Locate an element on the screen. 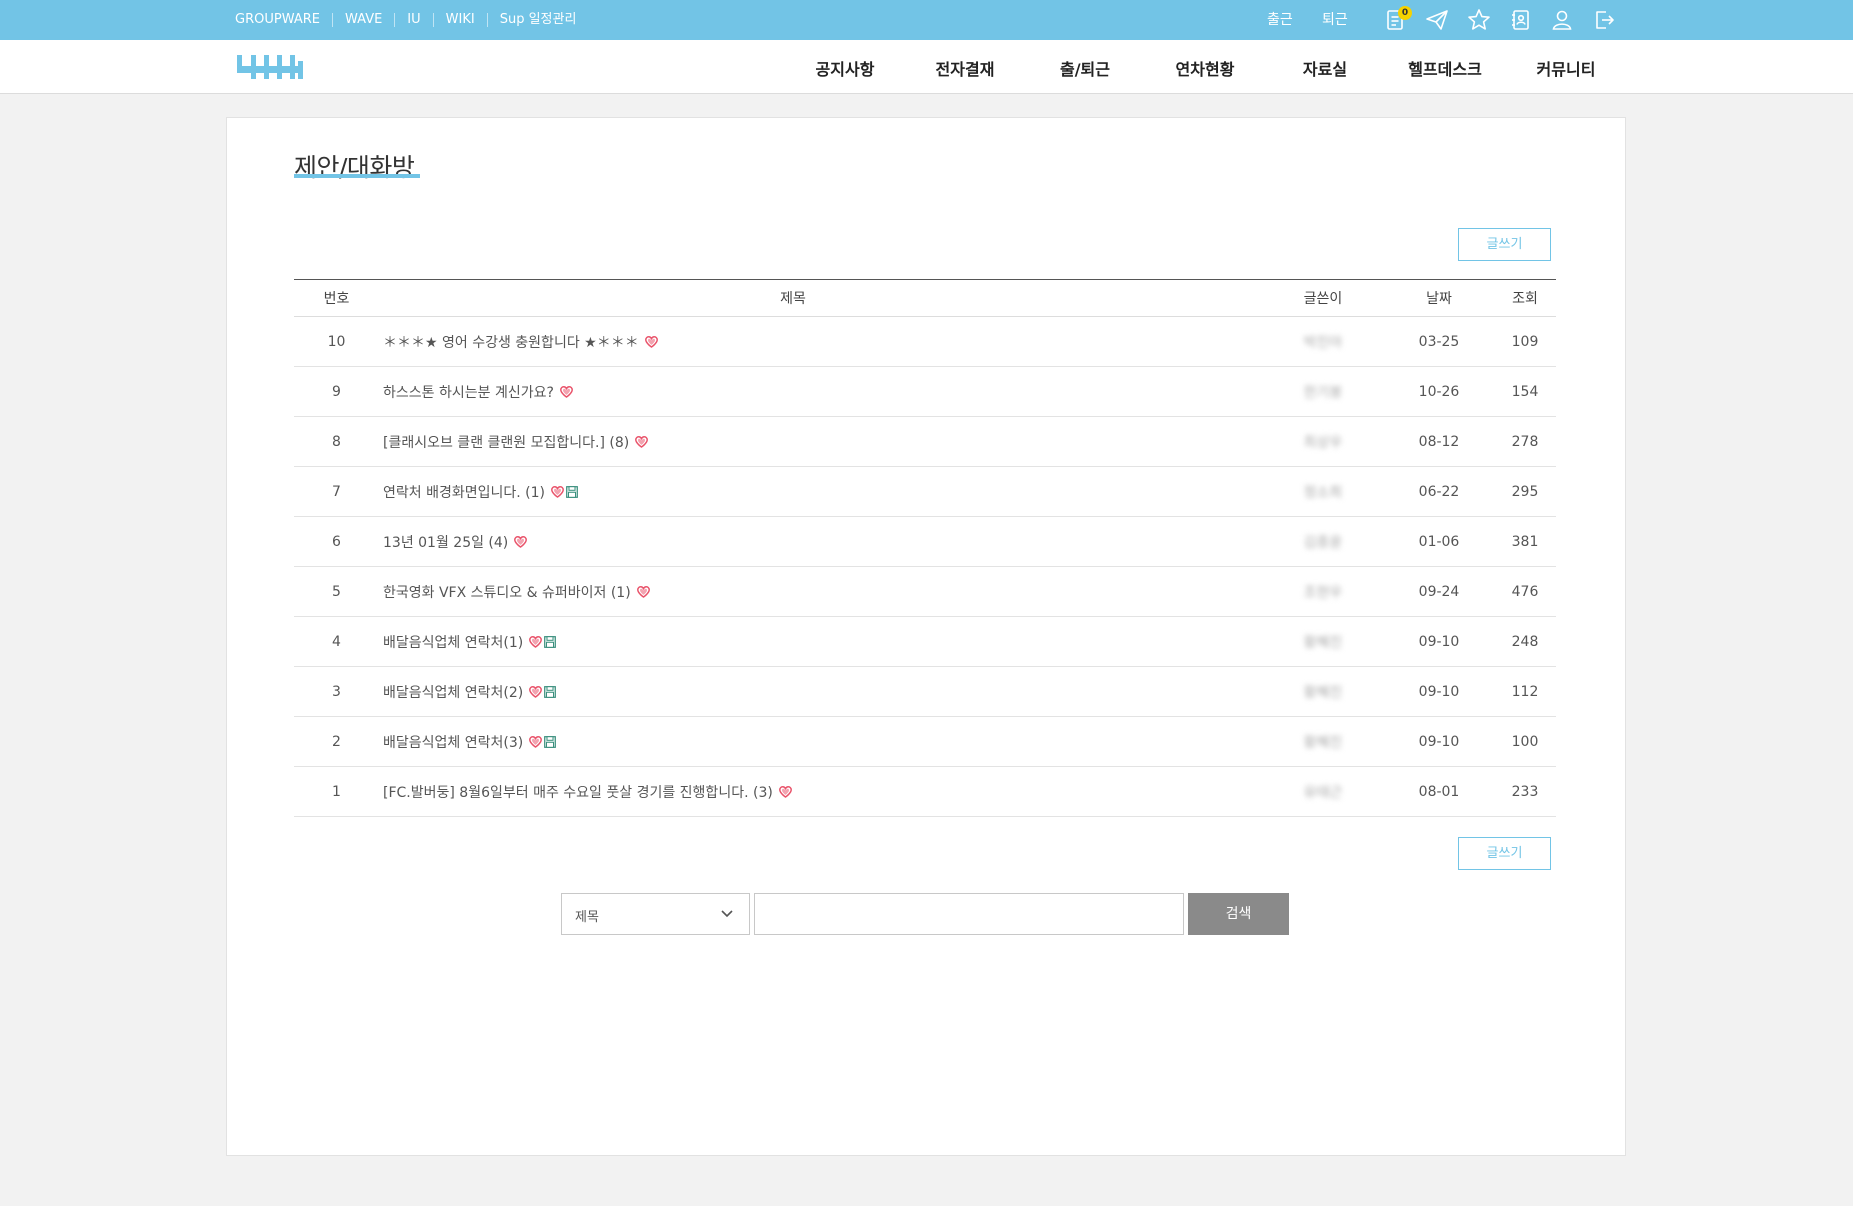 This screenshot has height=1206, width=1853. row-title-cell: 배달음식업체 연락처(1) is located at coordinates (793, 641).